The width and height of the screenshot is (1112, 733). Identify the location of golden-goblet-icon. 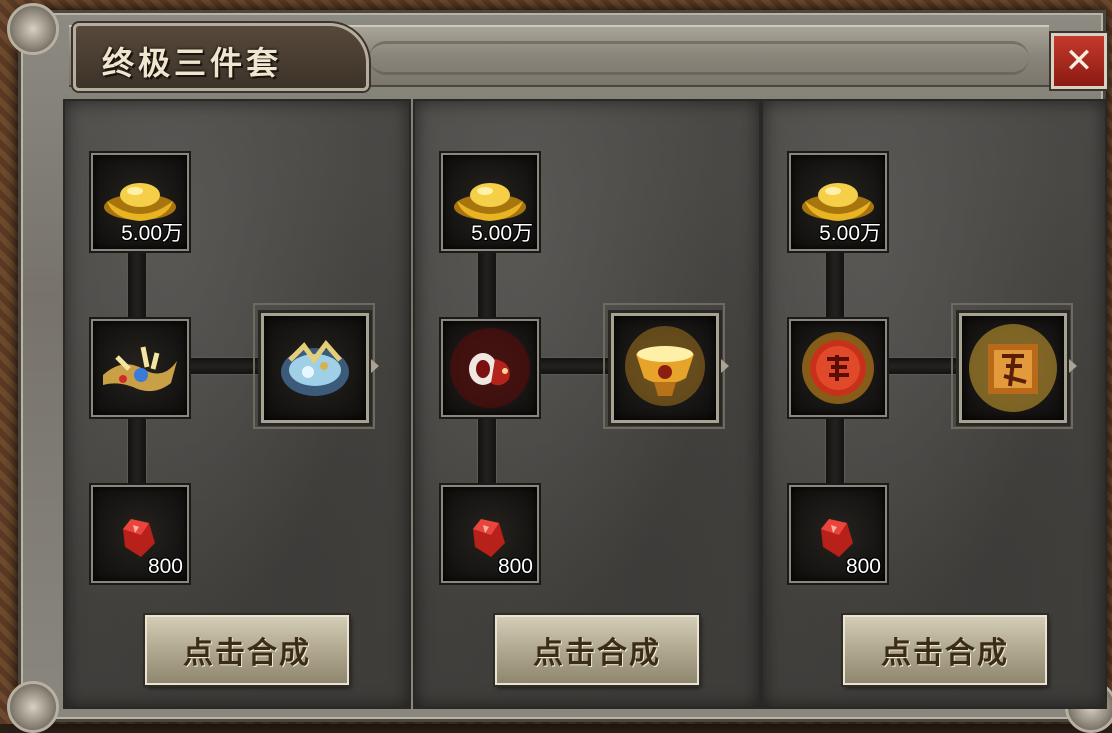
(665, 366).